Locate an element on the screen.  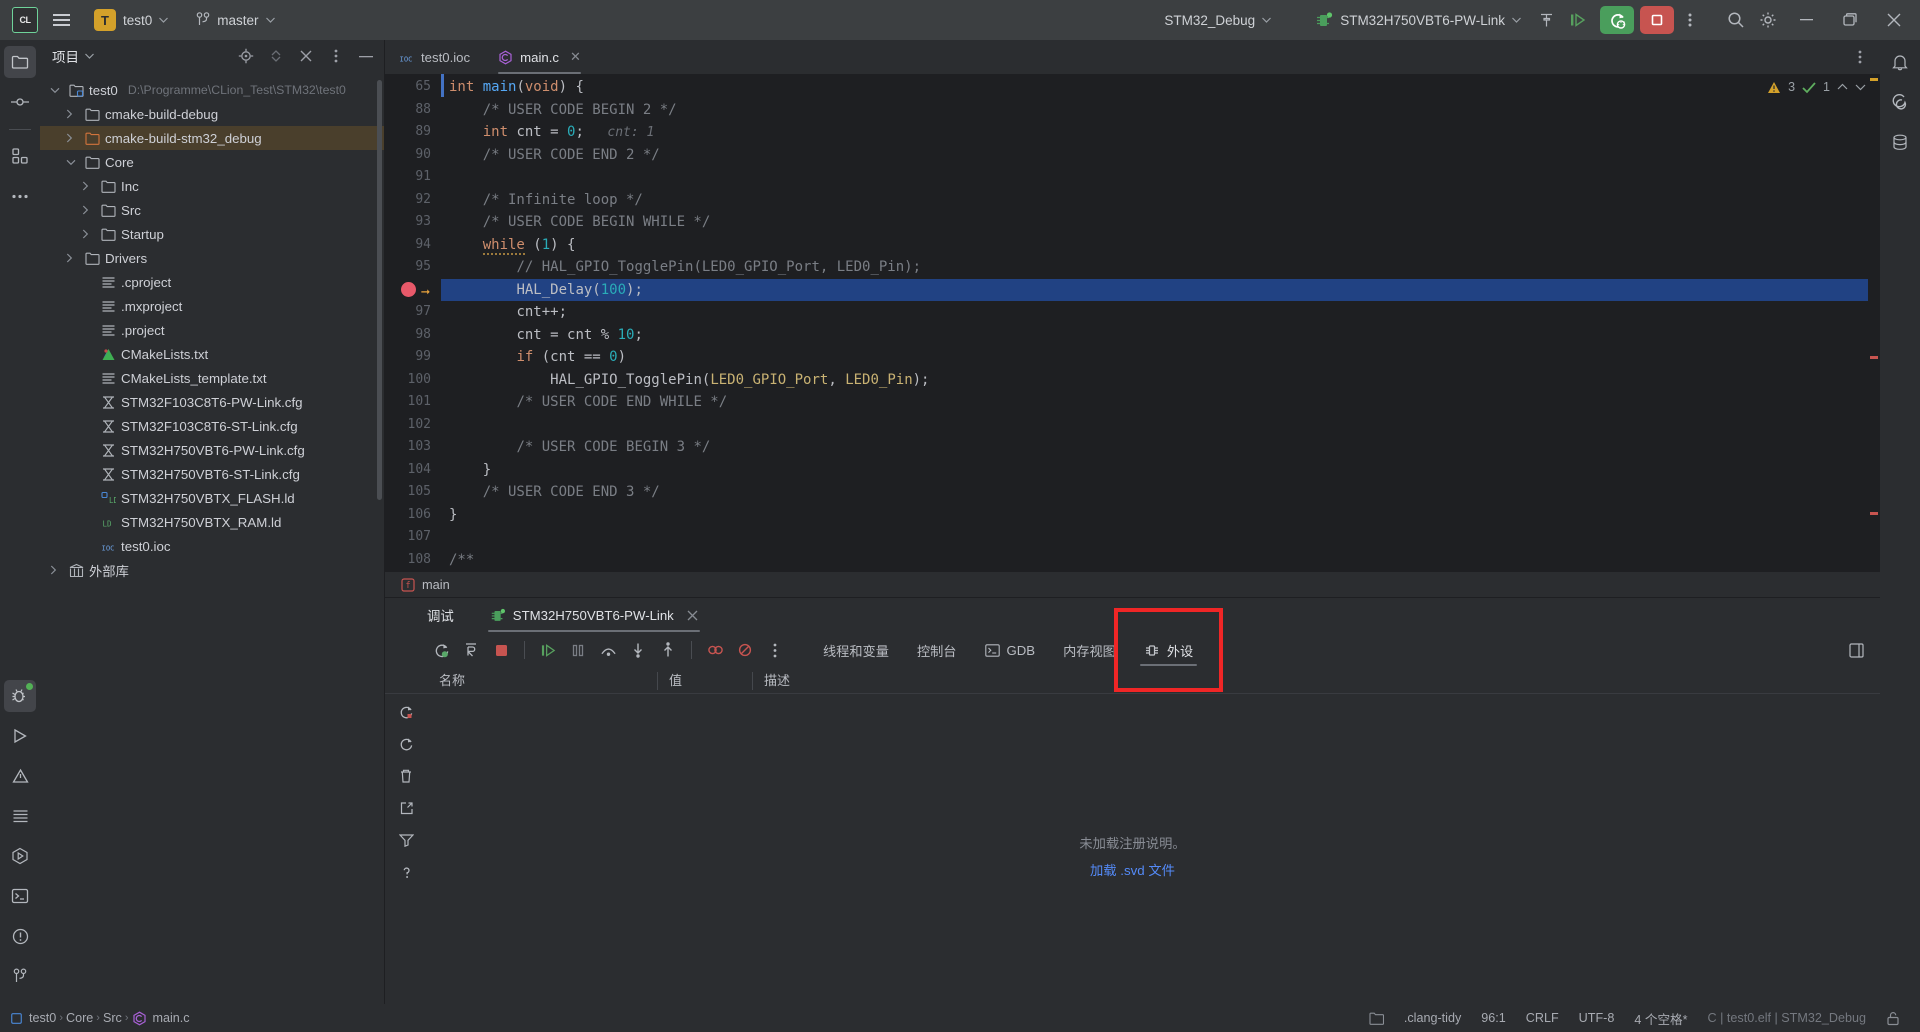
code-line: /* USER CODE BEGIN 2 */ is located at coordinates (1160, 110).